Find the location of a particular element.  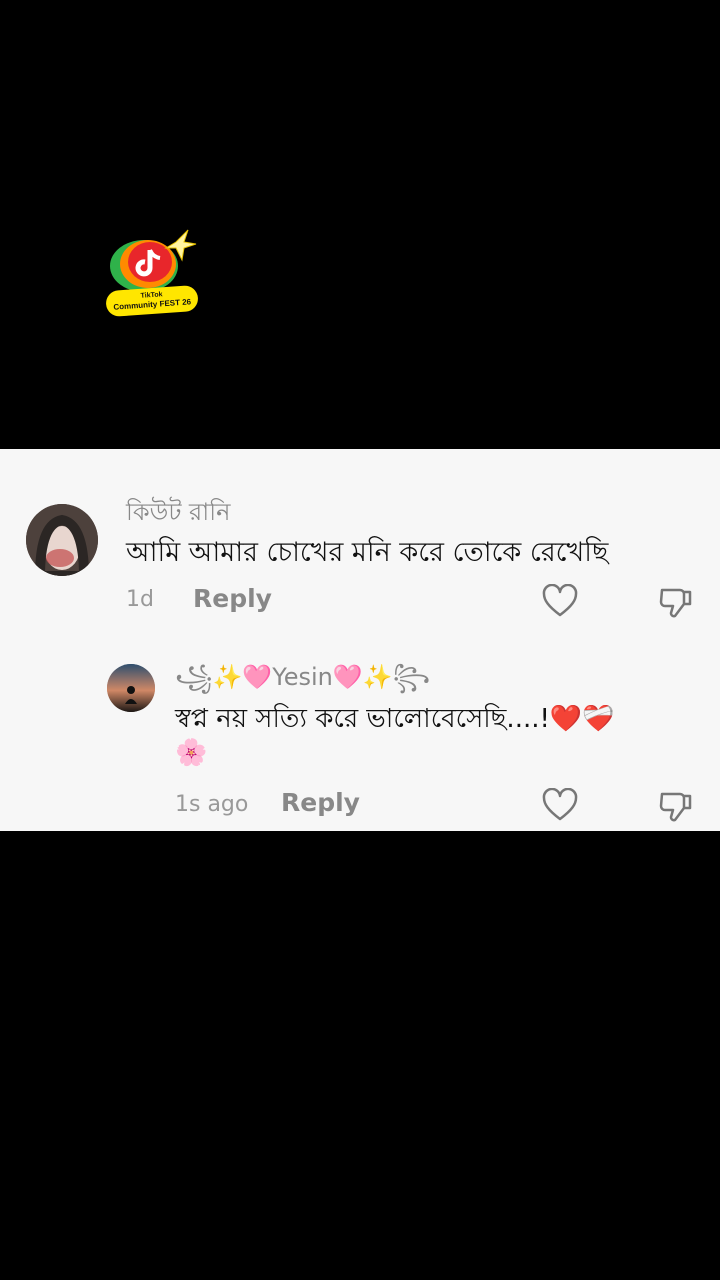

comment-timestamp: 1s ago is located at coordinates (212, 804).